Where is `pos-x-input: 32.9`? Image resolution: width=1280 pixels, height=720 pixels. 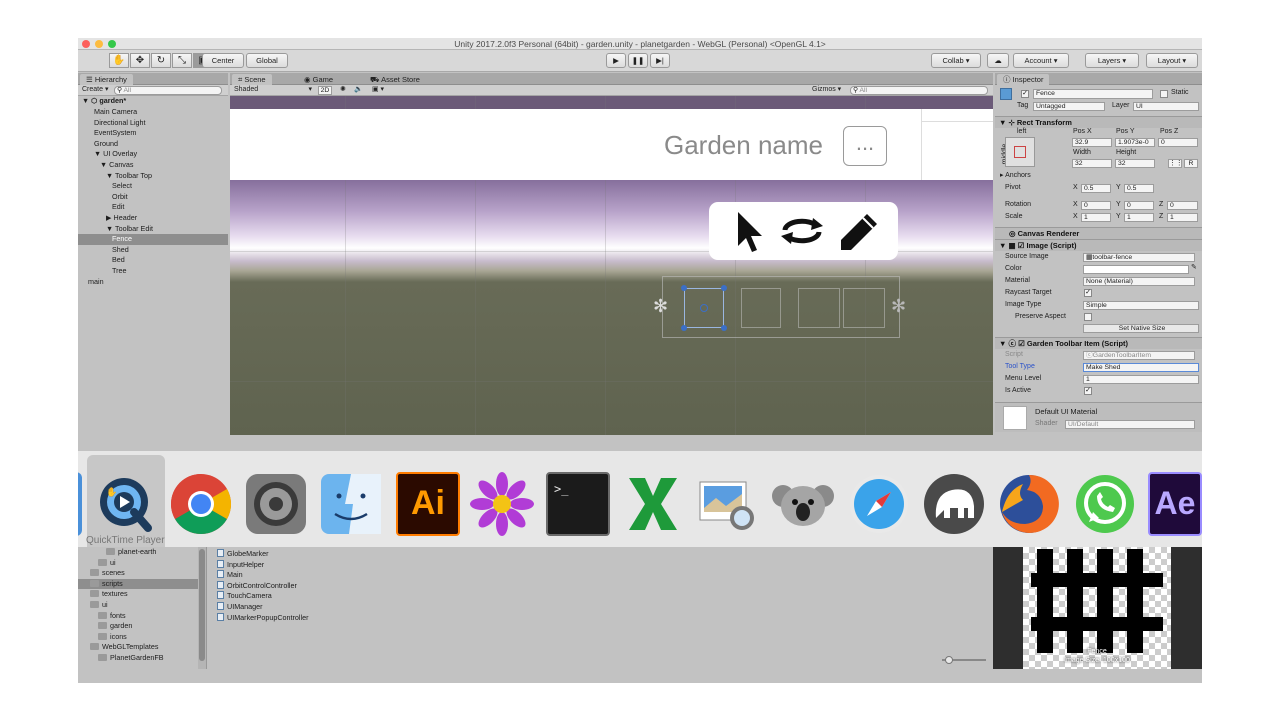 pos-x-input: 32.9 is located at coordinates (1092, 142).